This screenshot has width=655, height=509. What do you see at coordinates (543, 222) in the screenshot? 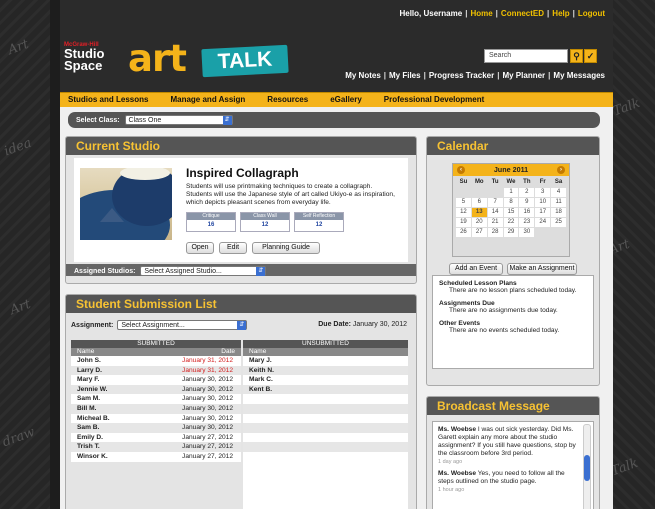
I see `calendar-day: 24` at bounding box center [543, 222].